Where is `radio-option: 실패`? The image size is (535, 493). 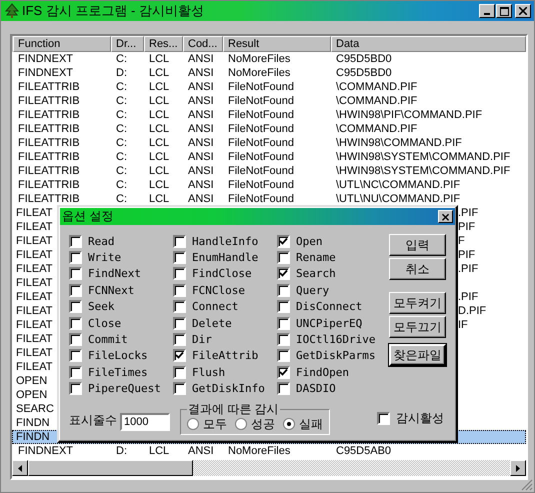 radio-option: 실패 is located at coordinates (303, 424).